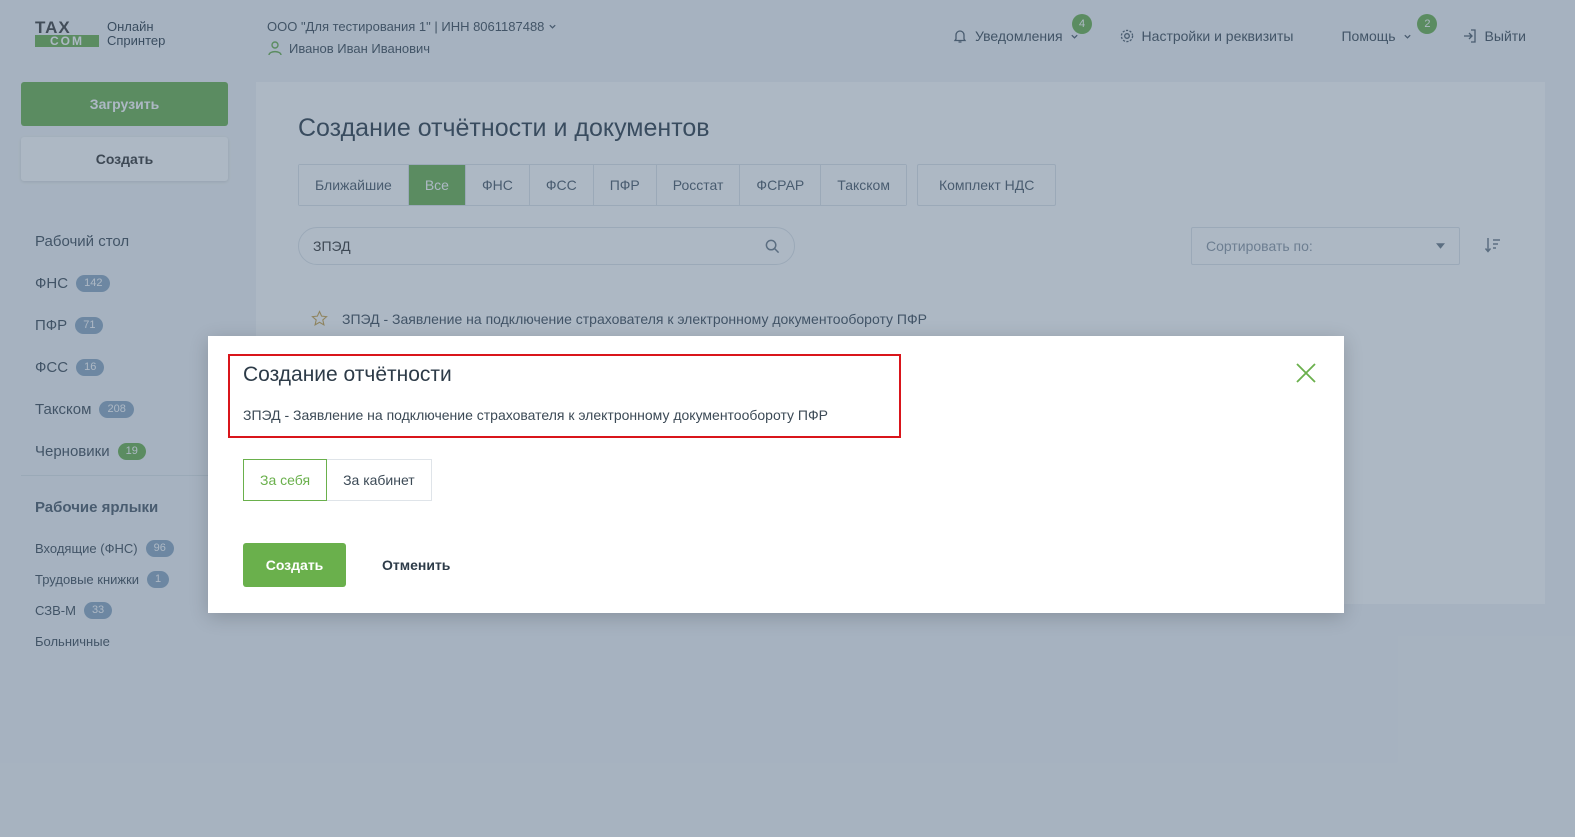 The width and height of the screenshot is (1575, 837). Describe the element at coordinates (294, 565) in the screenshot. I see `modal-create-button: Создать` at that location.